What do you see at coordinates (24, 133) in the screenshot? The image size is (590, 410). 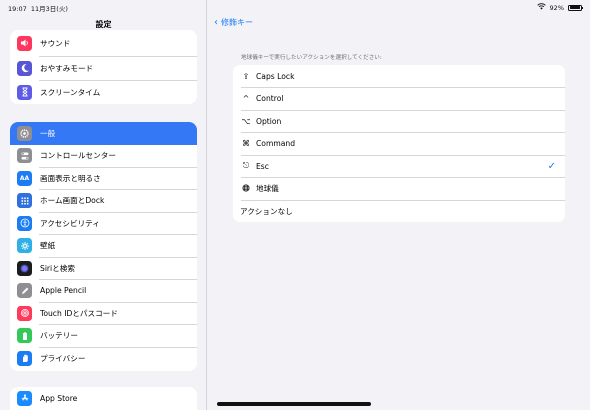 I see `gear-icon` at bounding box center [24, 133].